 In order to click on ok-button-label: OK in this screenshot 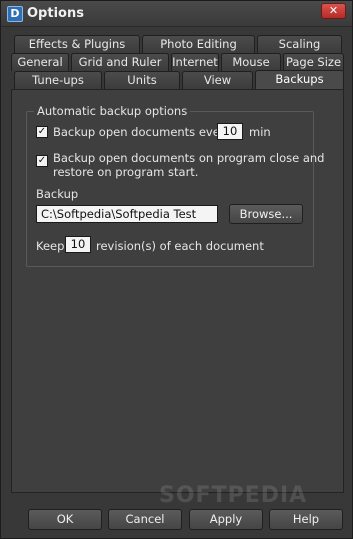, I will do `click(65, 519)`.